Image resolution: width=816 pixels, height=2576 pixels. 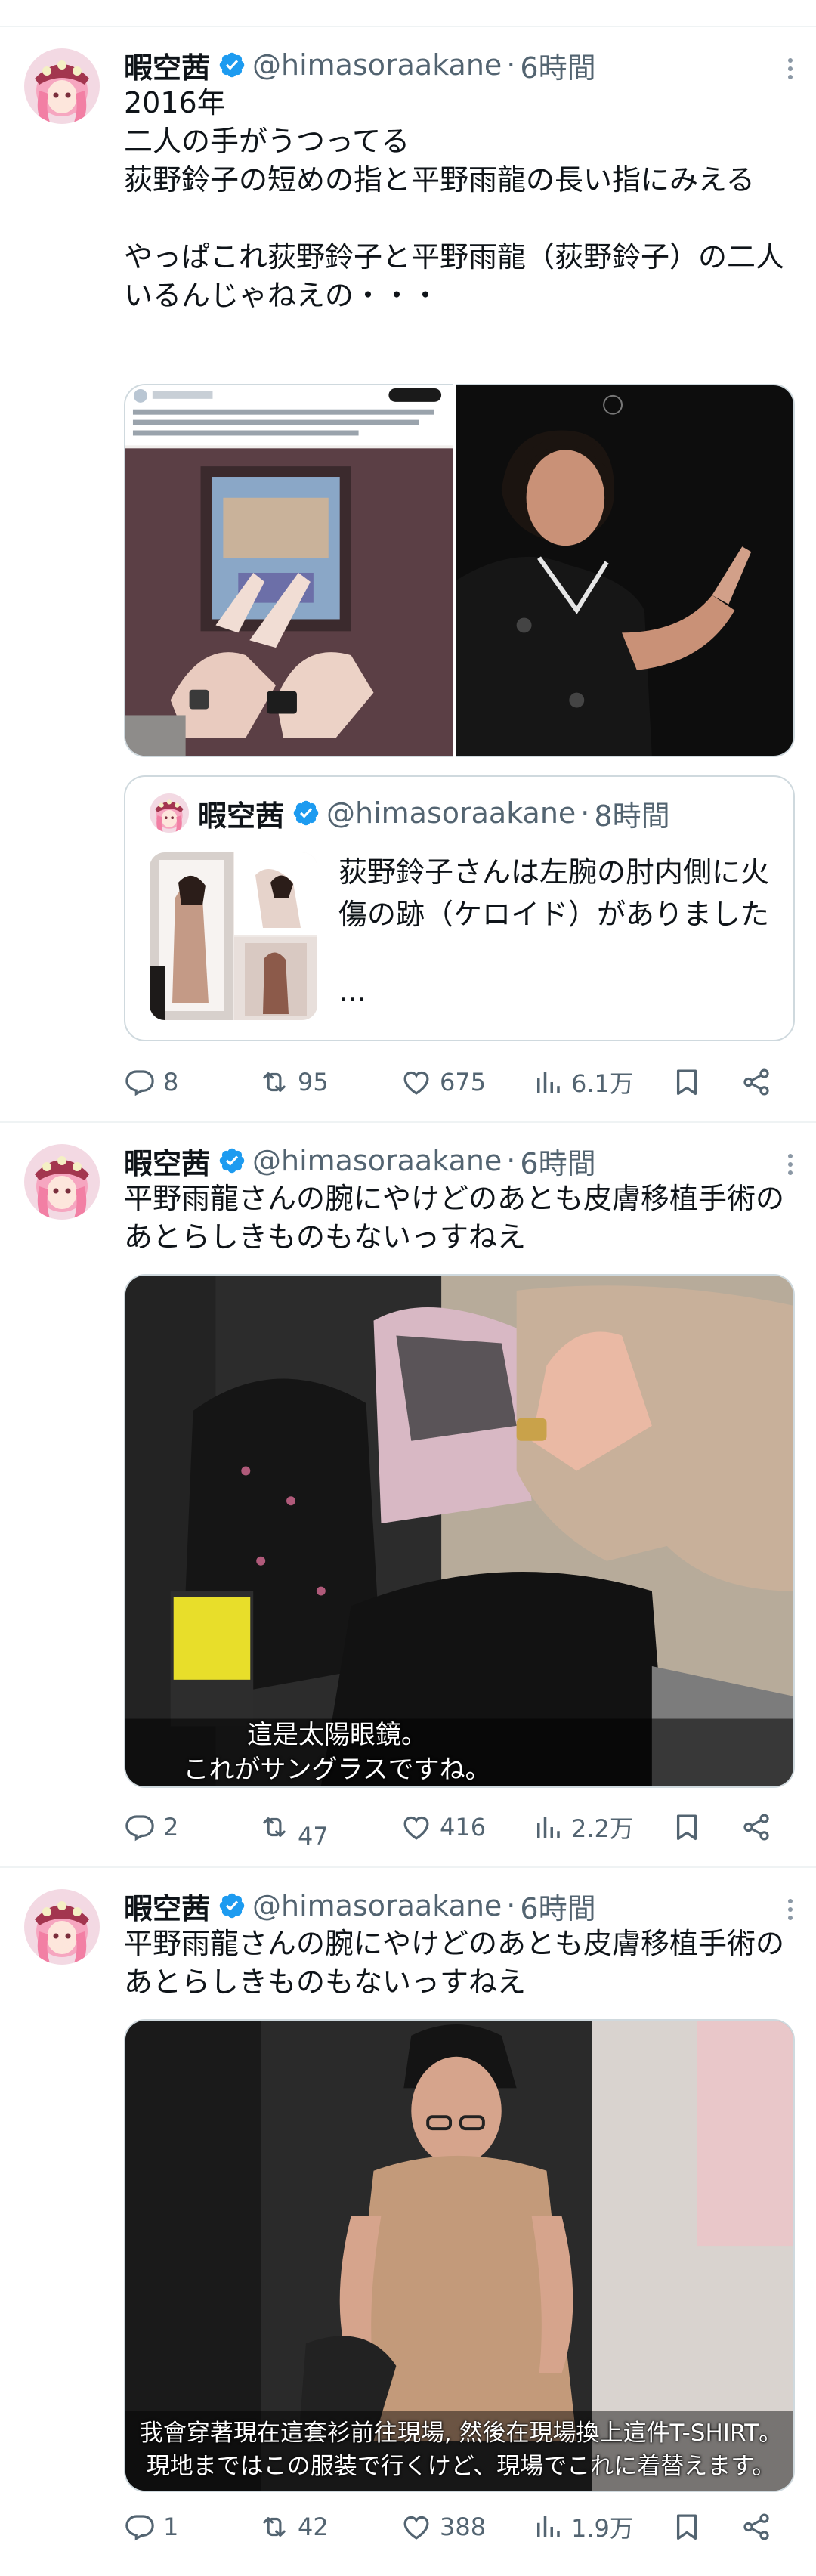 I want to click on video-subtitle-line-2: これがサングラスですね。, so click(x=337, y=1770).